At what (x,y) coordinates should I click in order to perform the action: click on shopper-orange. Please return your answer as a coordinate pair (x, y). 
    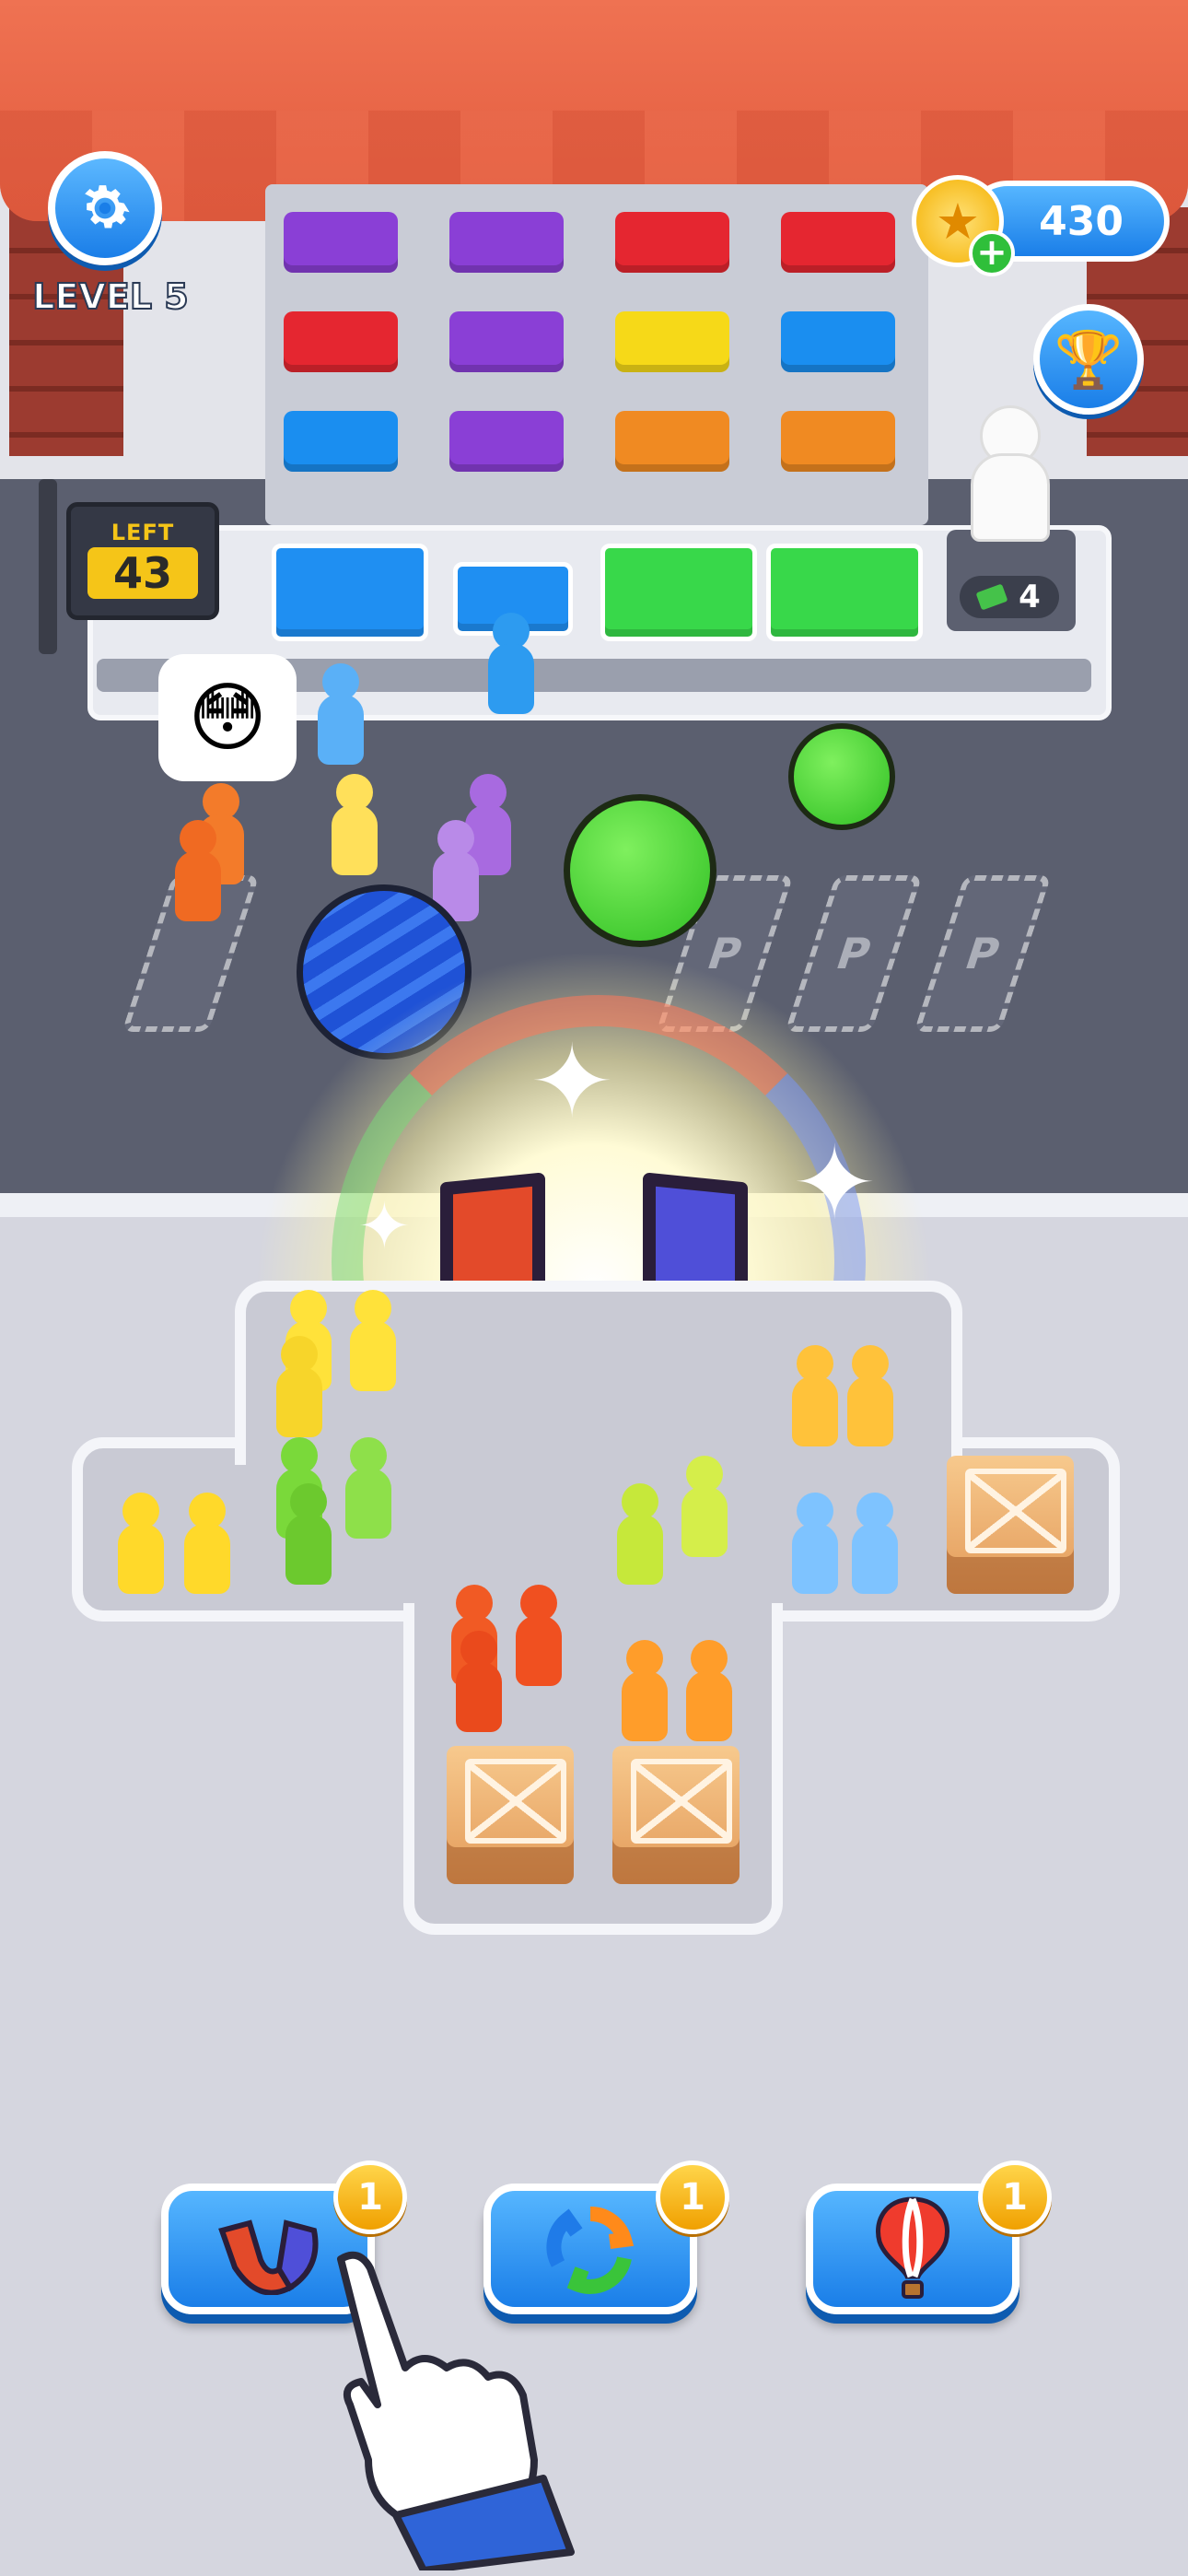
    Looking at the image, I should click on (198, 871).